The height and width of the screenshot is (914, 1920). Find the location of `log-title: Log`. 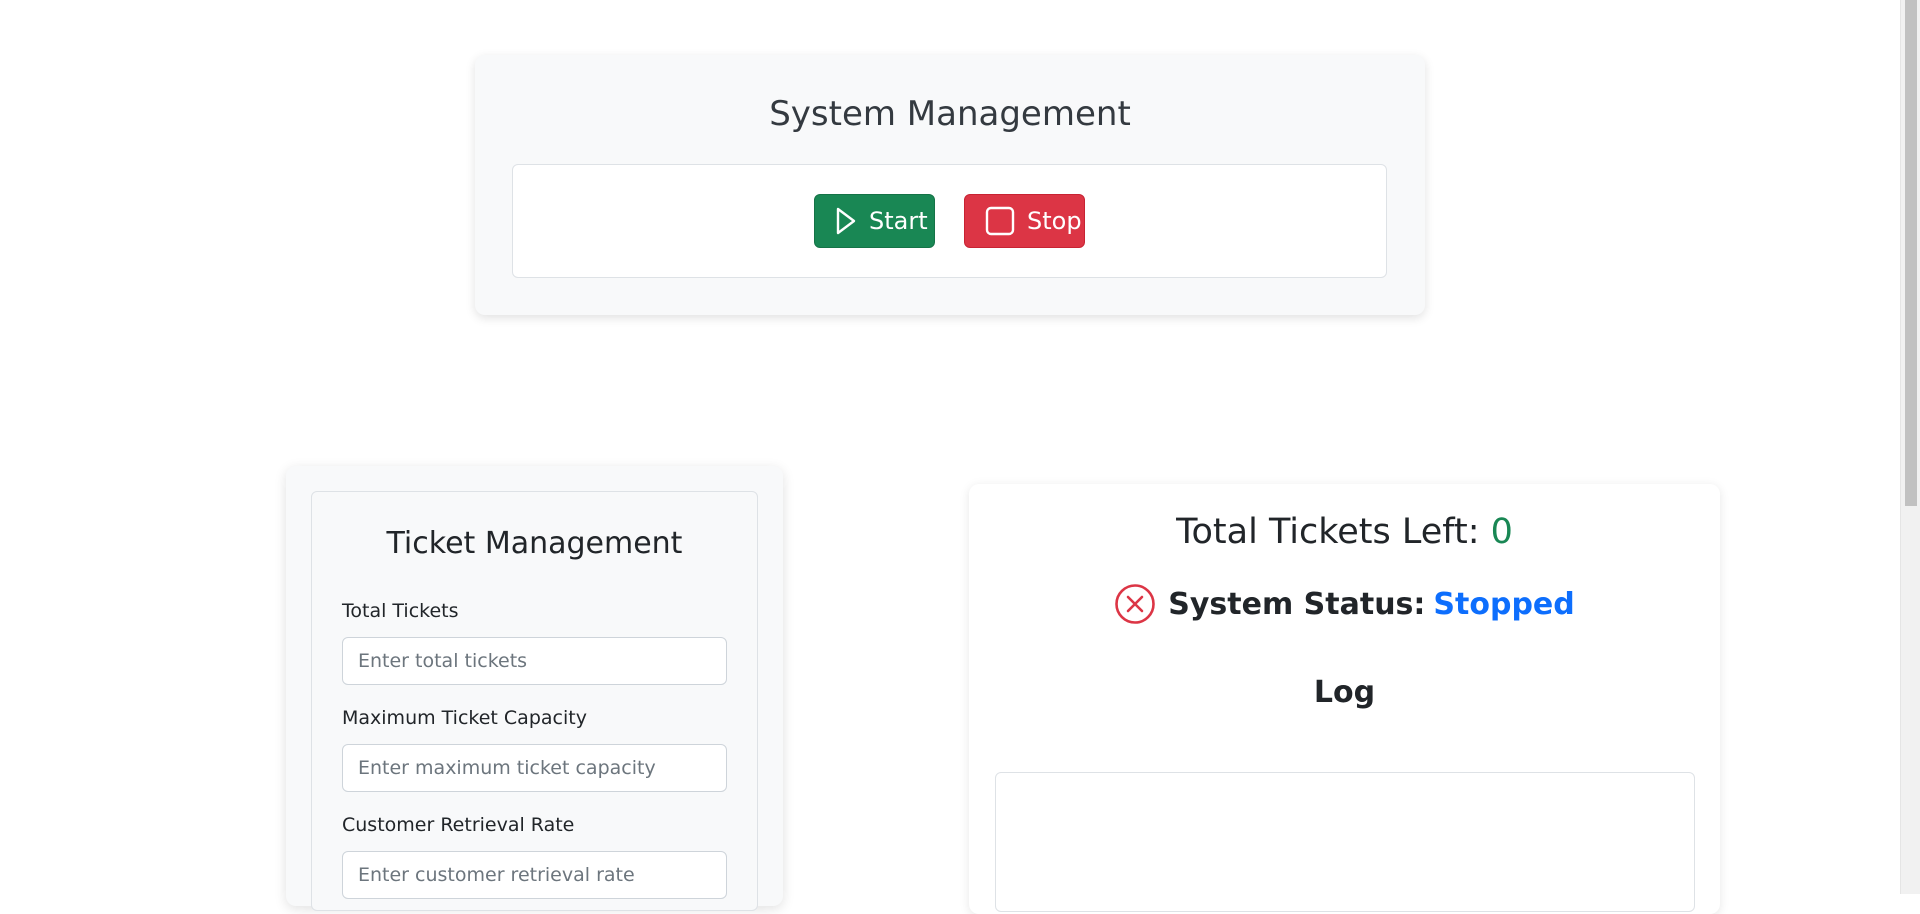

log-title: Log is located at coordinates (1344, 692).